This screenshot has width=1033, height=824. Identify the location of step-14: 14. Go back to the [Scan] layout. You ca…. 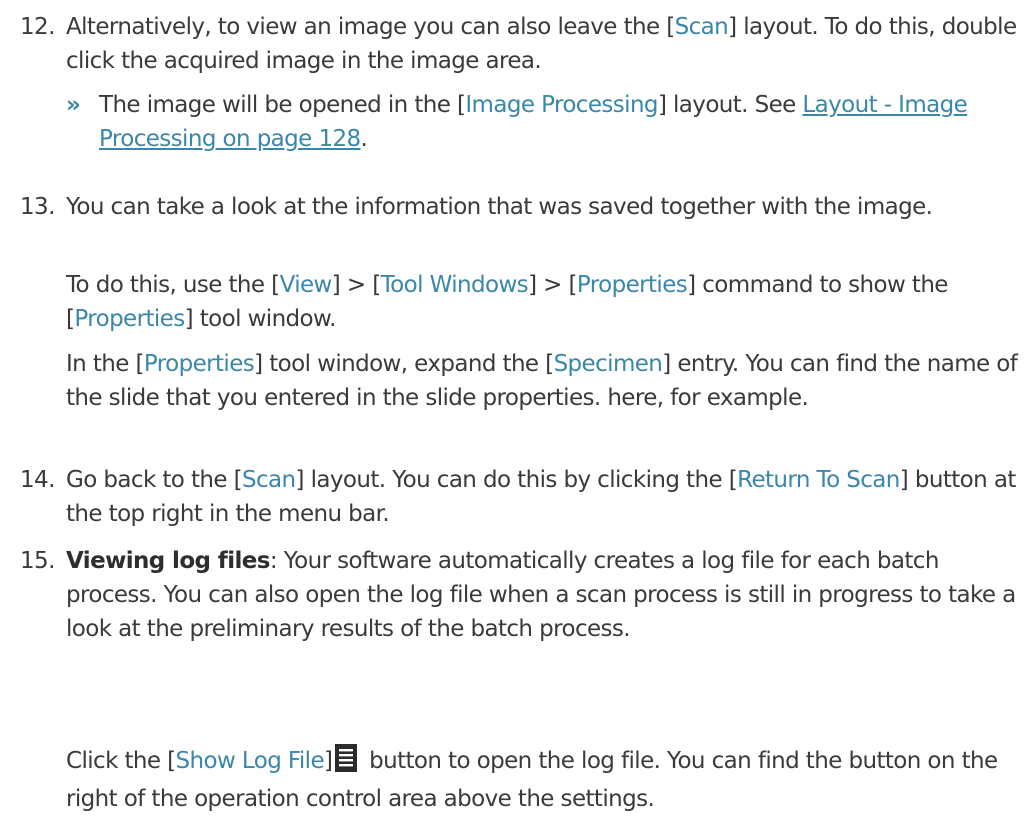
(522, 497).